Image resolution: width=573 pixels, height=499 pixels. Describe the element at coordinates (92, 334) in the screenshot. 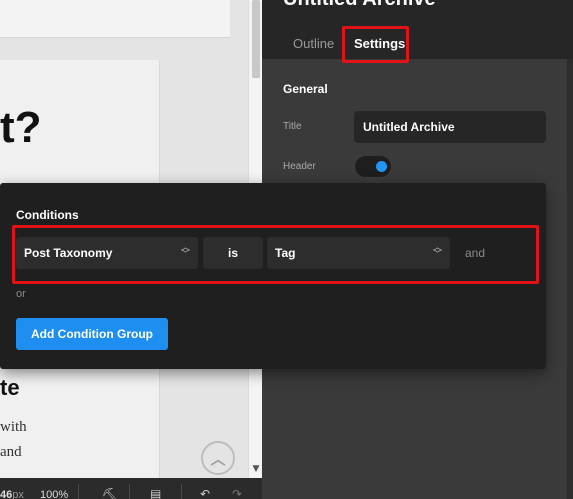

I see `add-condition-group-button: Add Condition Group` at that location.